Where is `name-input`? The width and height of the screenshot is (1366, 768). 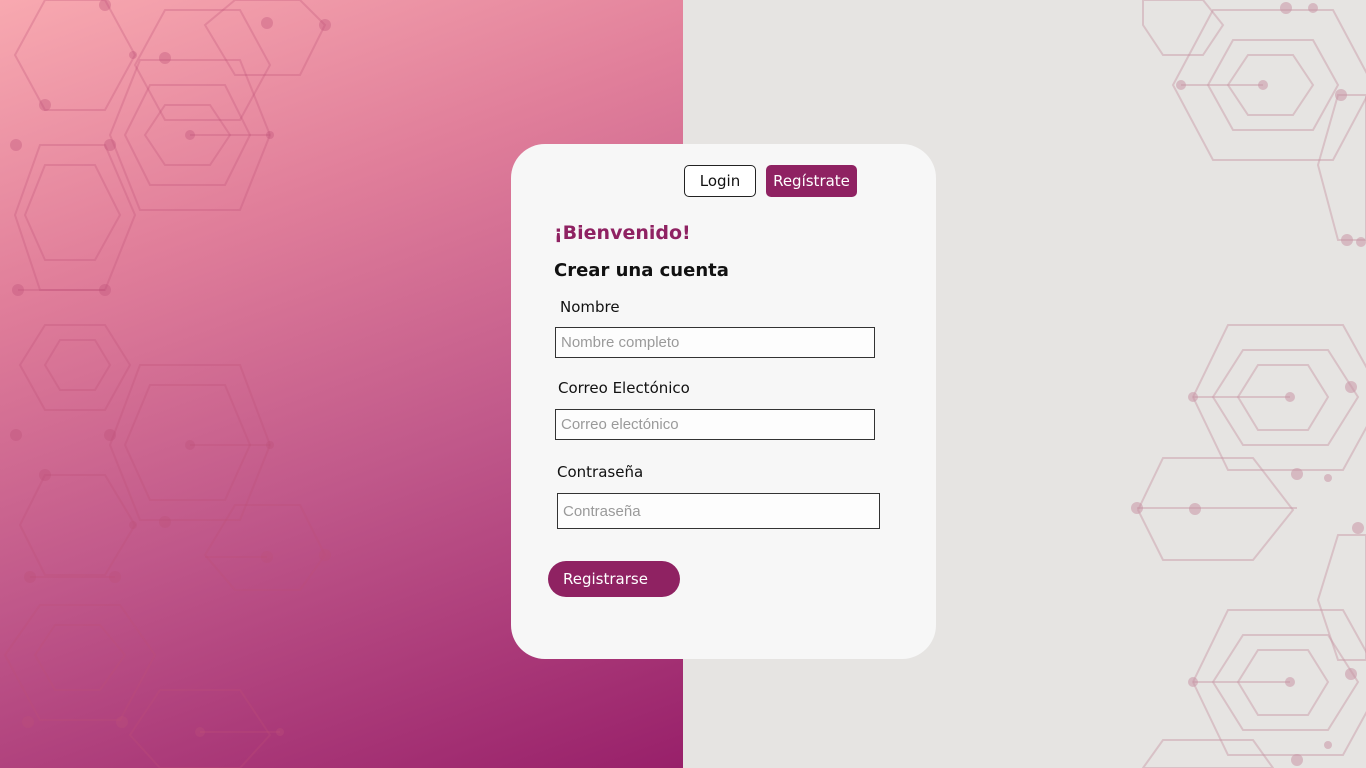
name-input is located at coordinates (715, 342).